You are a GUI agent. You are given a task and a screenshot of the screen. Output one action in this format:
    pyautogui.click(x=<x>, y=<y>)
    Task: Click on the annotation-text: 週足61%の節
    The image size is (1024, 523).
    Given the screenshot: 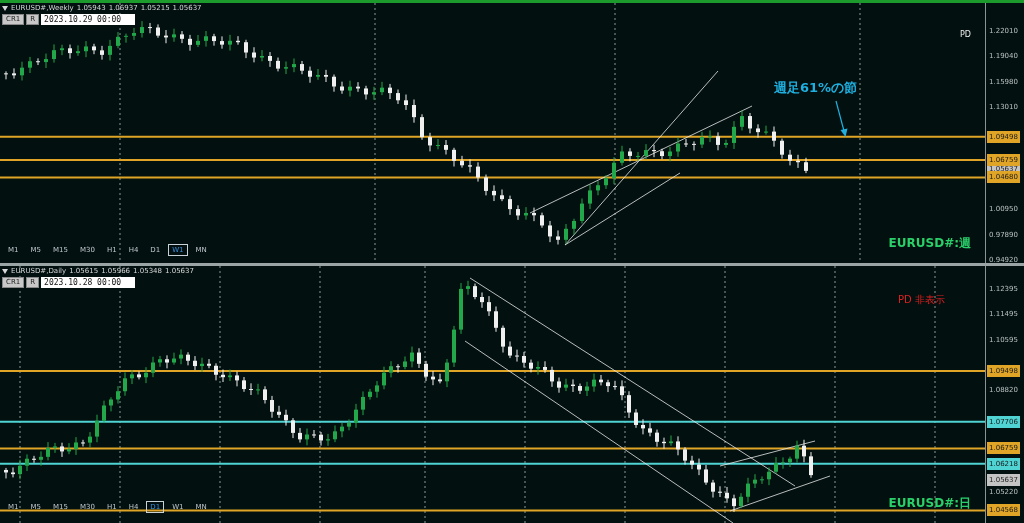 What is the action you would take?
    pyautogui.click(x=816, y=88)
    